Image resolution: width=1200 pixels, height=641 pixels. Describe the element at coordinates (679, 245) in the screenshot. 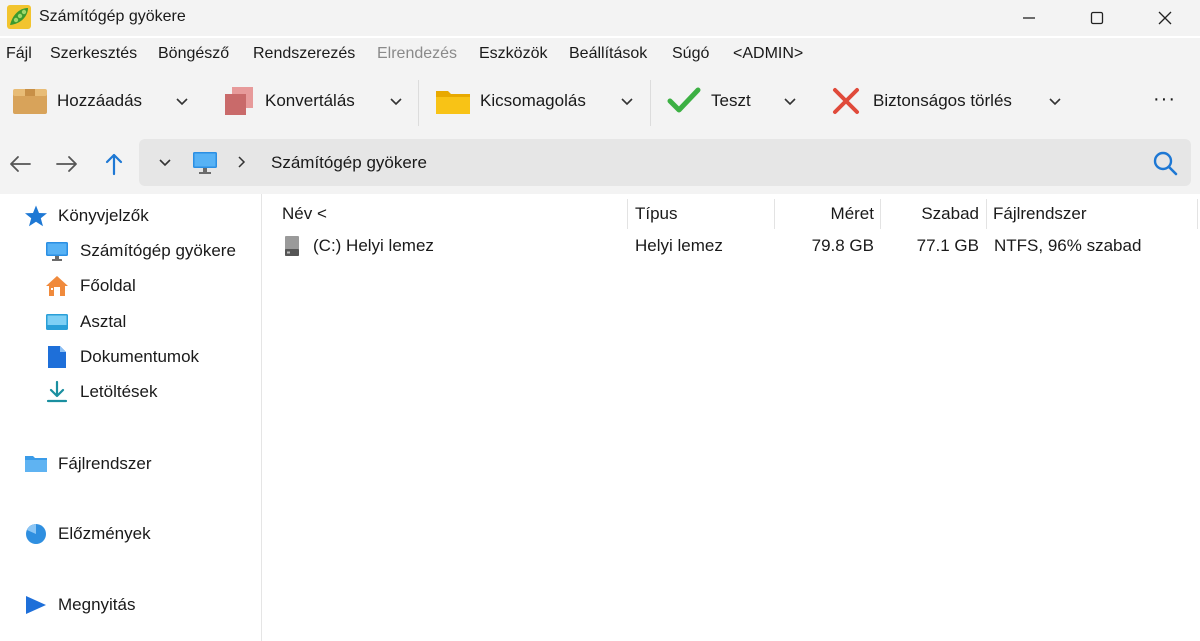

I see `cell-type: Helyi lemez` at that location.